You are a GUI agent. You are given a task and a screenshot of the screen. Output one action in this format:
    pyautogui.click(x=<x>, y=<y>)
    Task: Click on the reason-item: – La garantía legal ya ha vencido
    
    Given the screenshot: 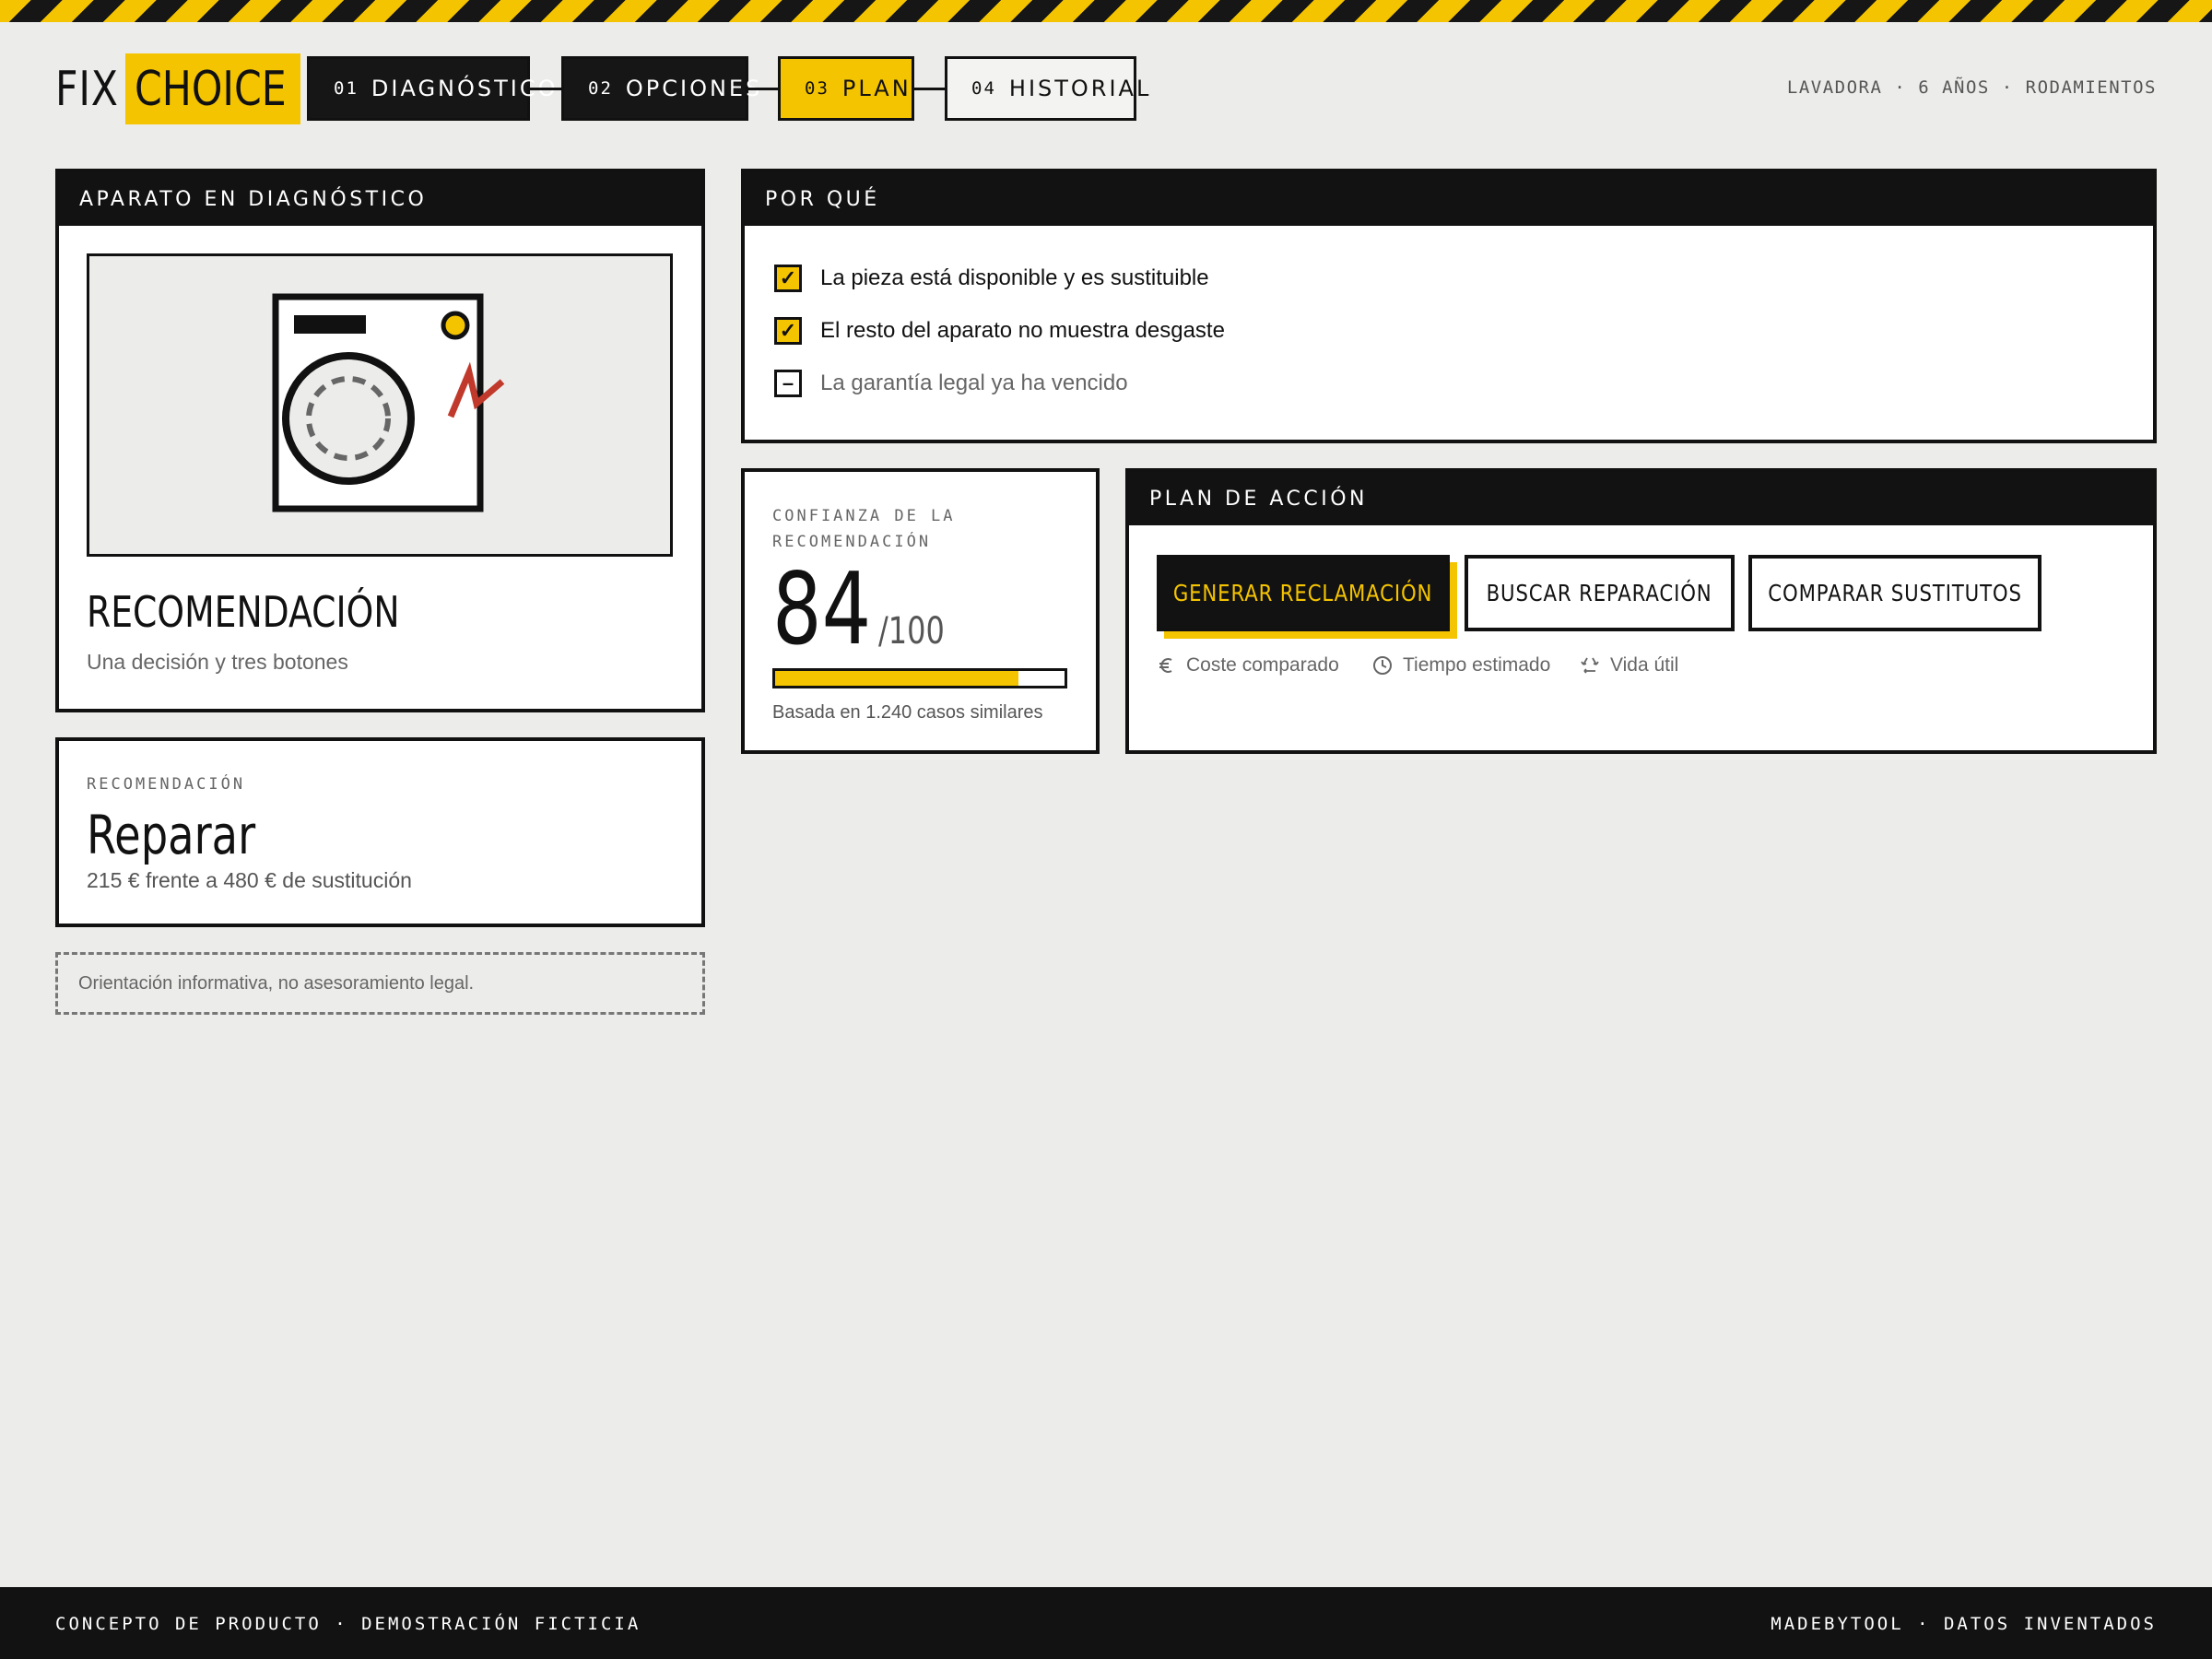 What is the action you would take?
    pyautogui.click(x=951, y=383)
    